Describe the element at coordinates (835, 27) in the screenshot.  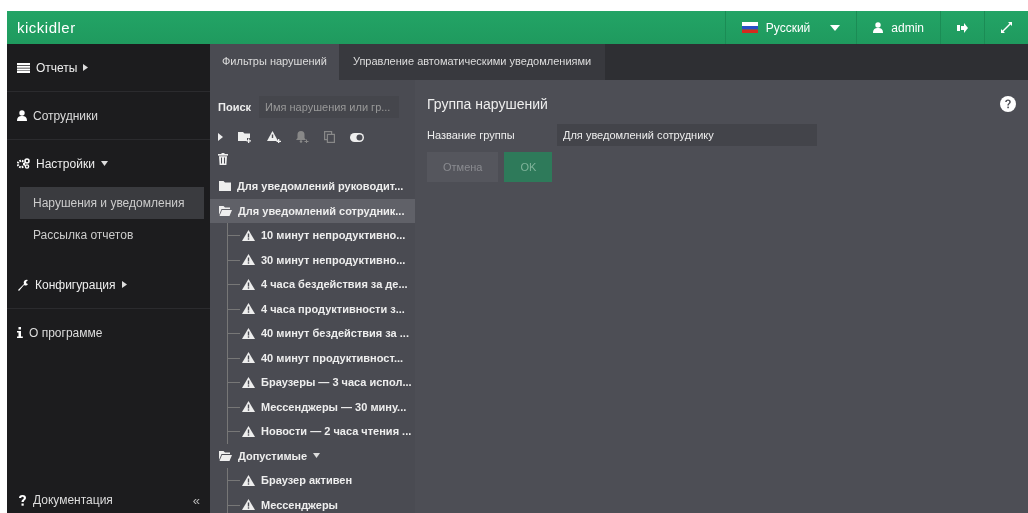
I see `caret-icon` at that location.